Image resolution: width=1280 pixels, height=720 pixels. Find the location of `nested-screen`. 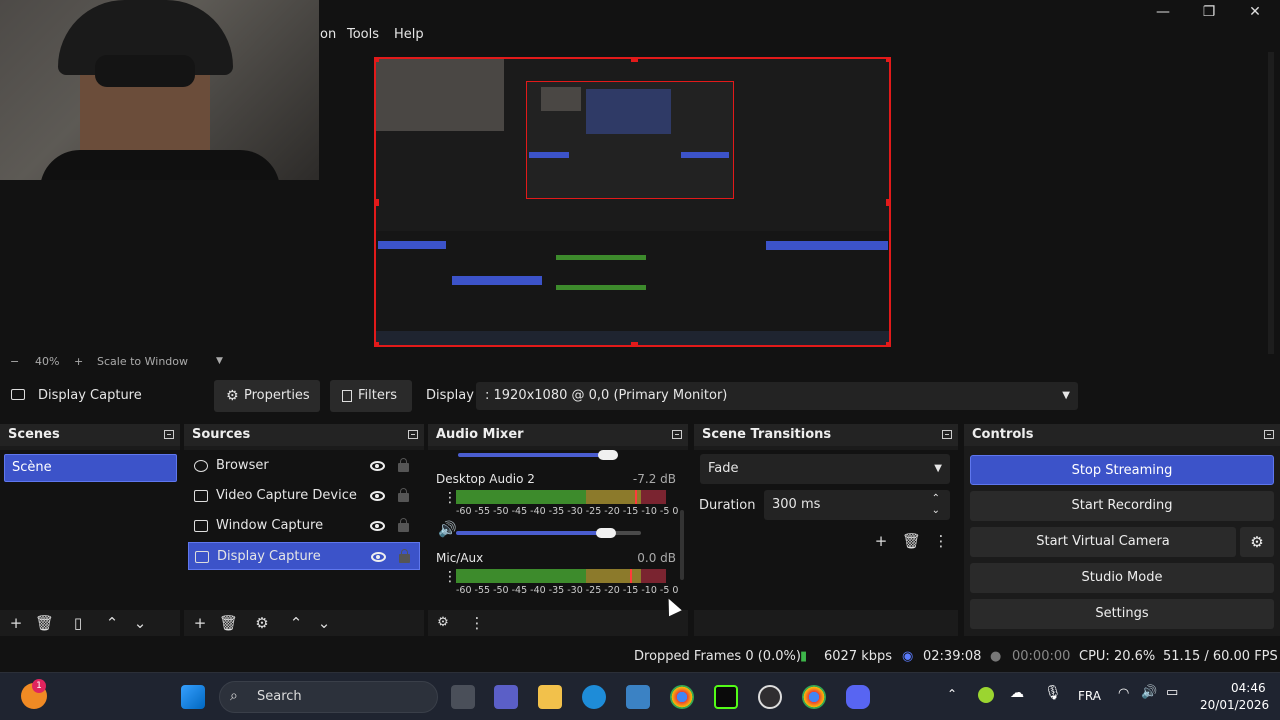

nested-screen is located at coordinates (628, 111).